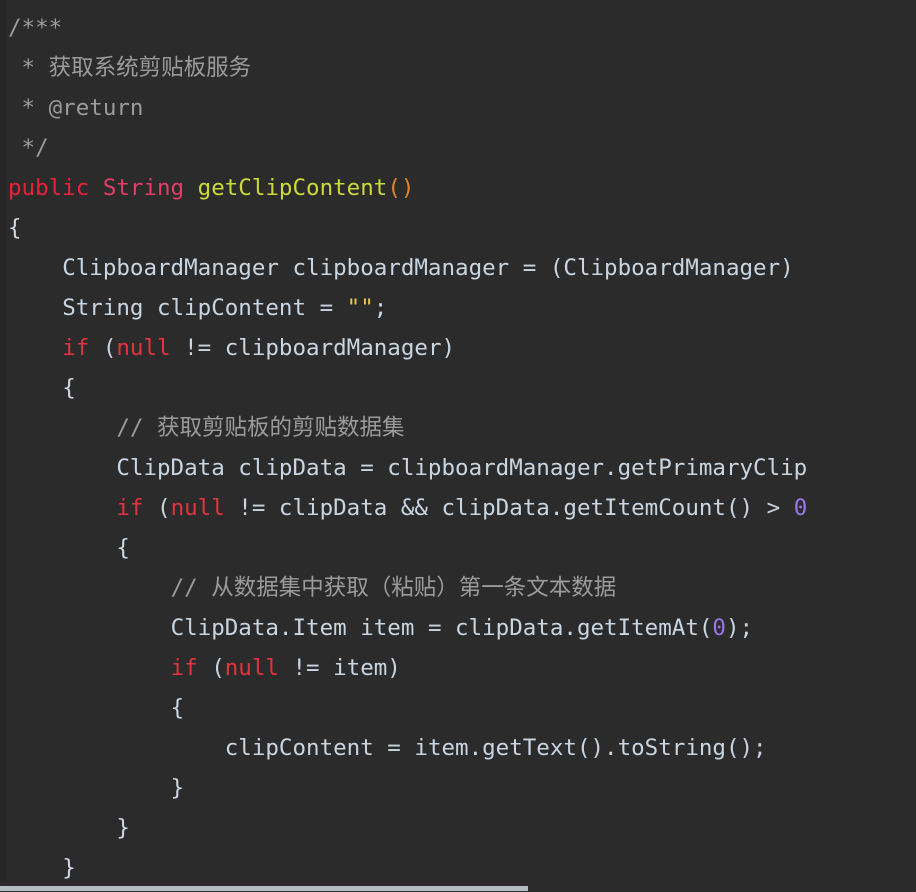  Describe the element at coordinates (462, 668) in the screenshot. I see `code-line: if (null != item)` at that location.